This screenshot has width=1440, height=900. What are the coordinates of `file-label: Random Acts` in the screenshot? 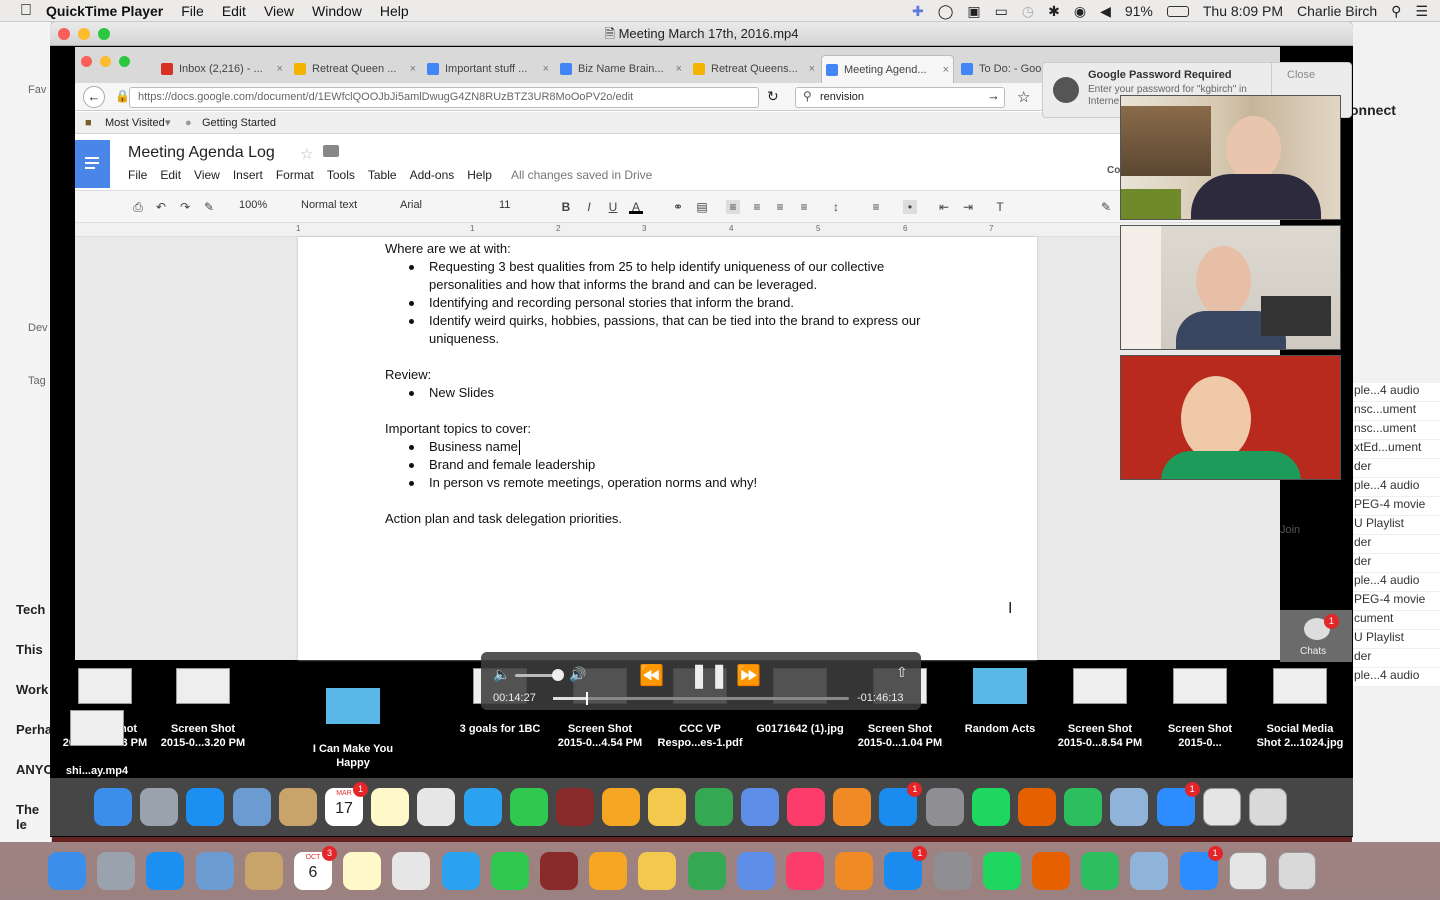 It's located at (1000, 729).